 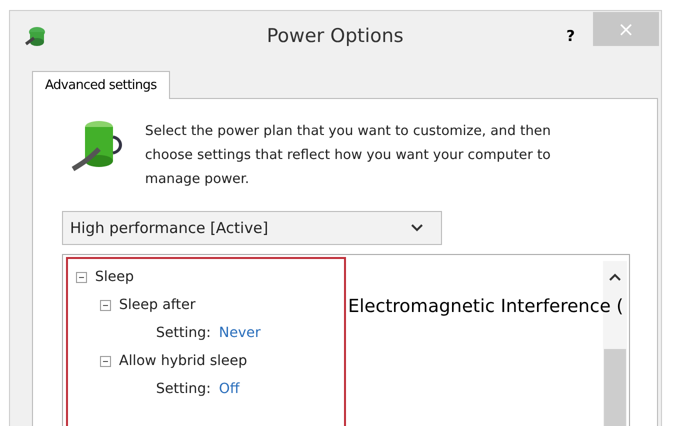 I want to click on tree-item: Sleep, so click(x=114, y=277).